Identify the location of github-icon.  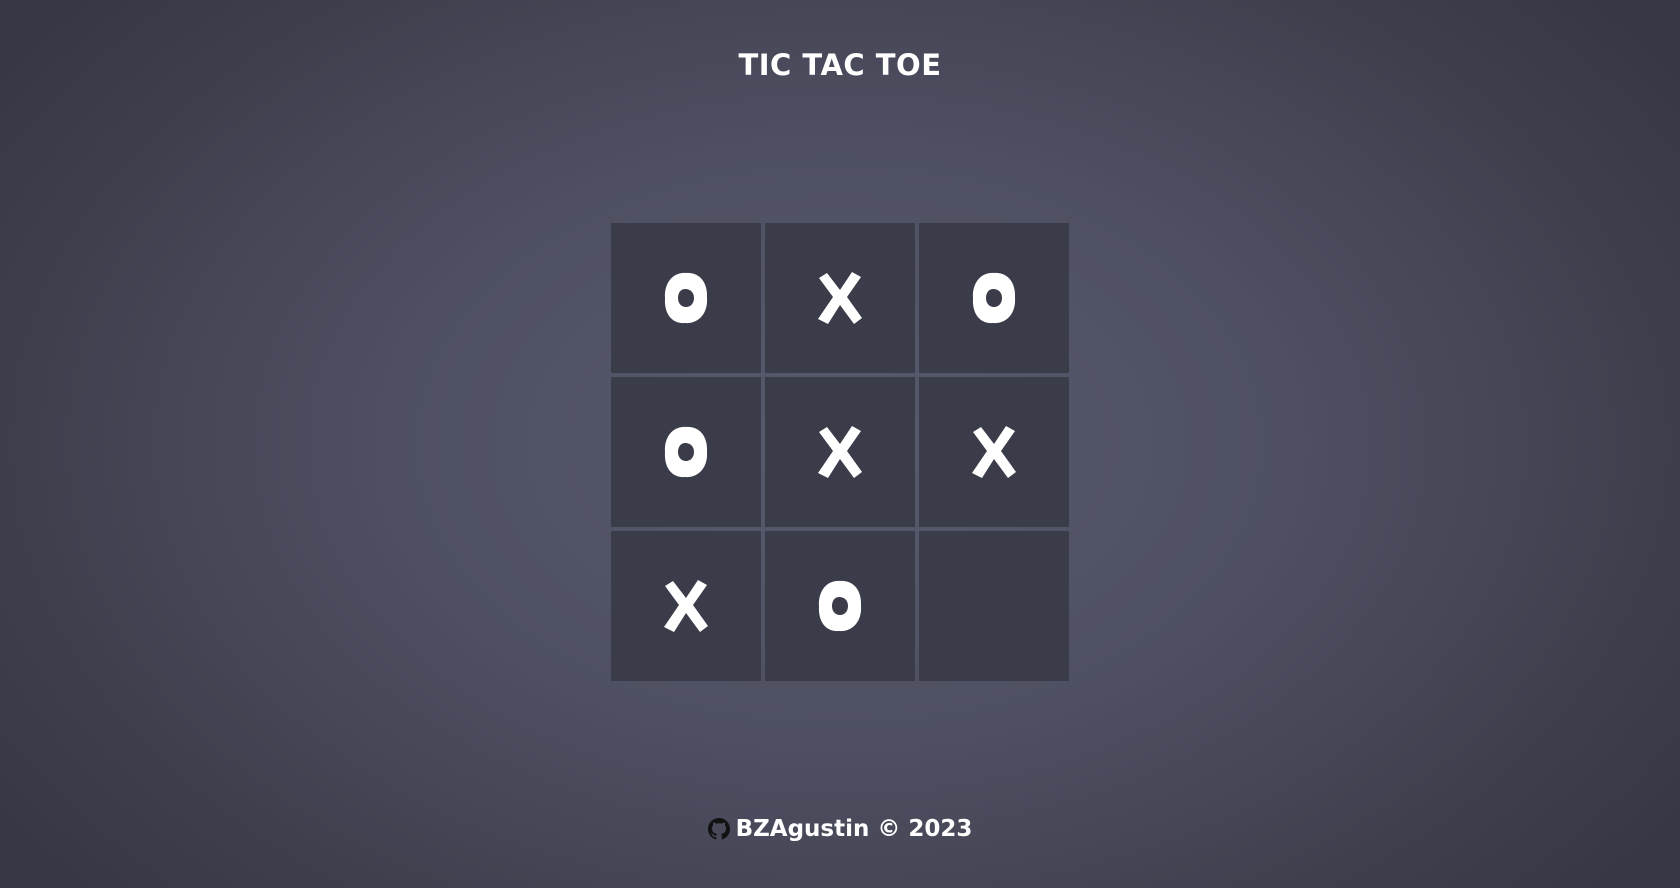
(718, 829).